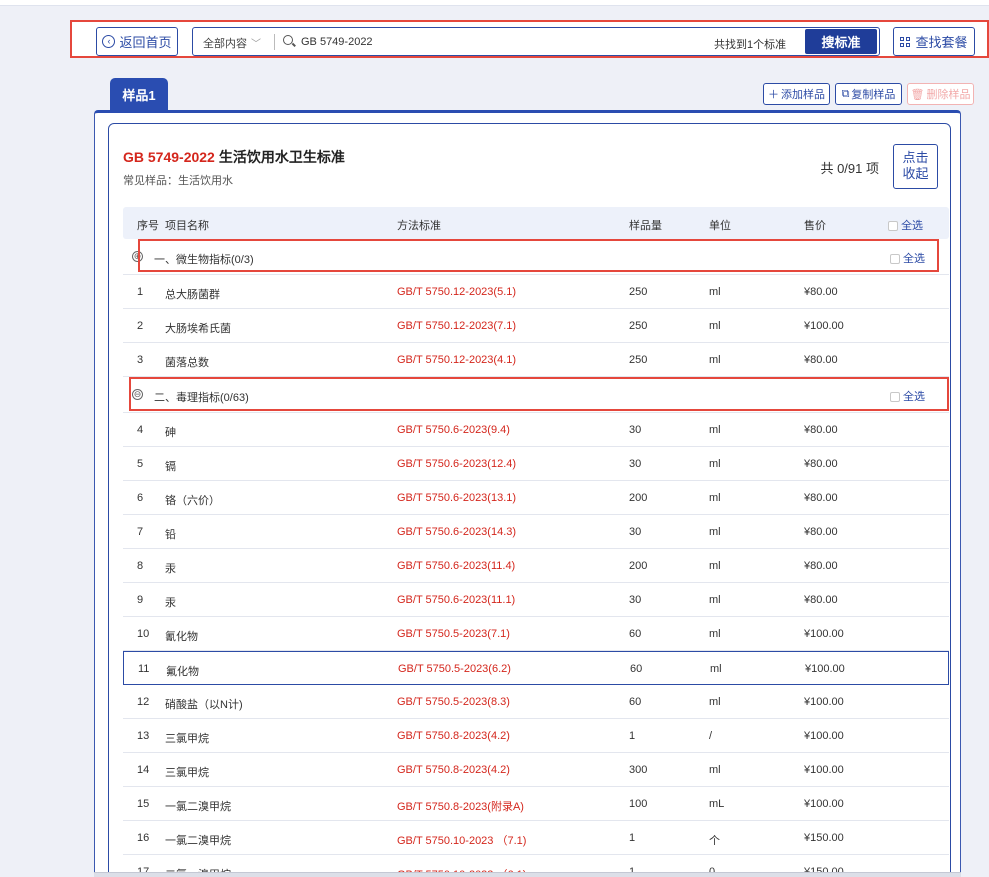  I want to click on item-name: 铬（六价）, so click(192, 501).